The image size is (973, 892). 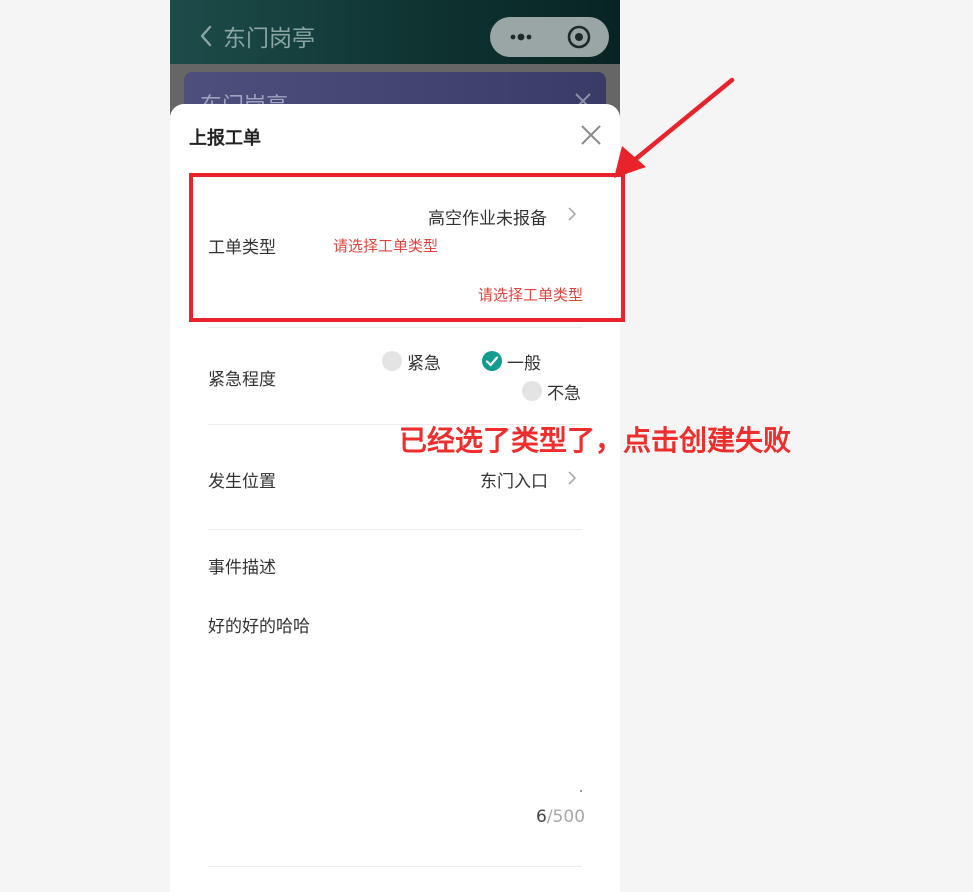 What do you see at coordinates (564, 394) in the screenshot?
I see `radio-label: 不急` at bounding box center [564, 394].